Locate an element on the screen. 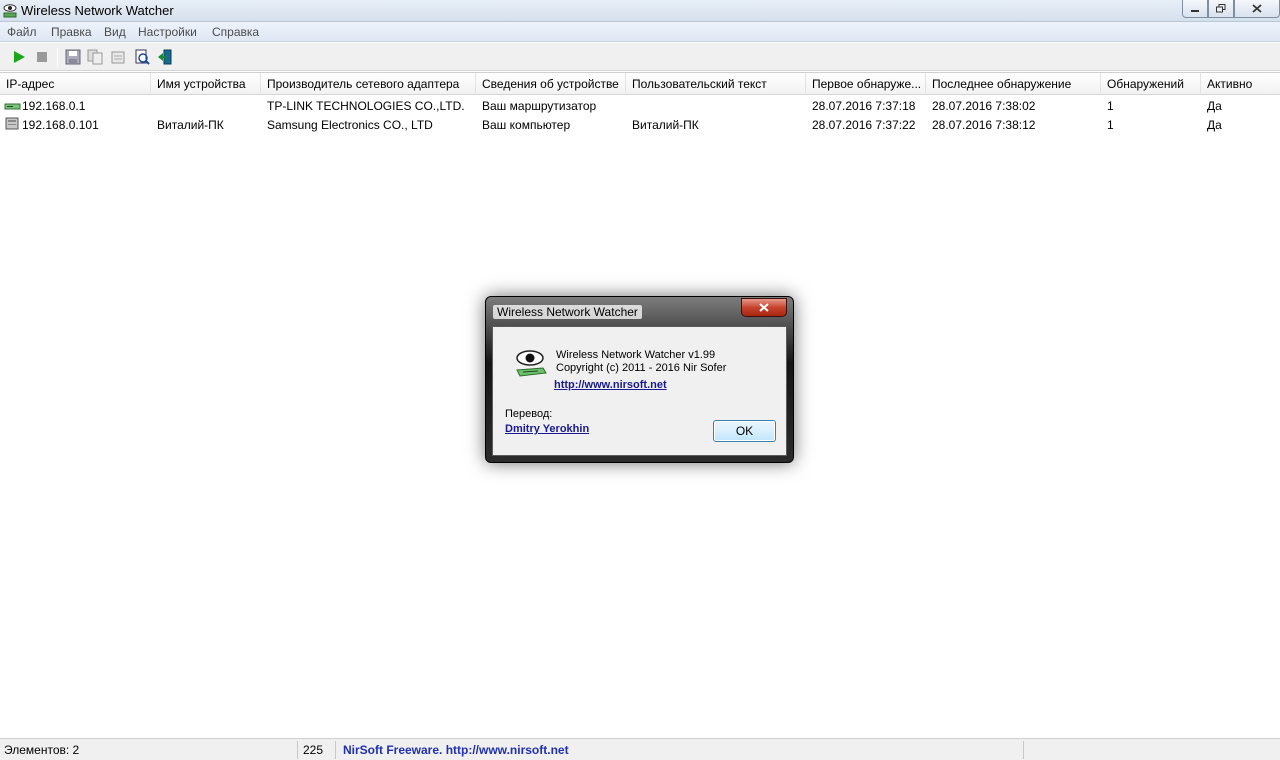 This screenshot has height=760, width=1280. exit-button is located at coordinates (165, 57).